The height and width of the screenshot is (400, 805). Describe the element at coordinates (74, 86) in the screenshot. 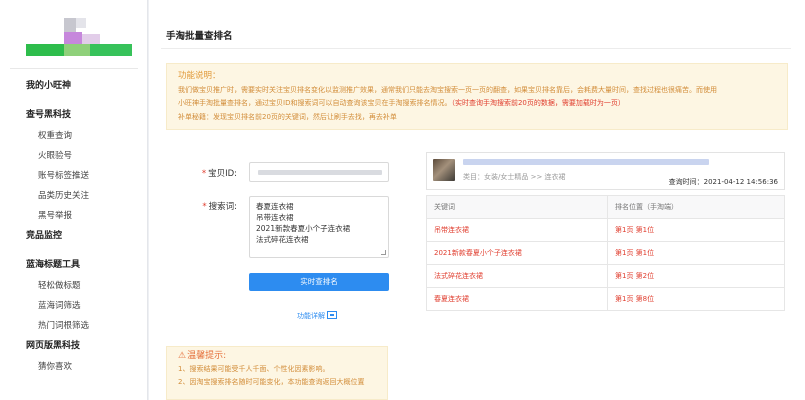

I see `nav-group-my-account: 我的小旺神` at that location.